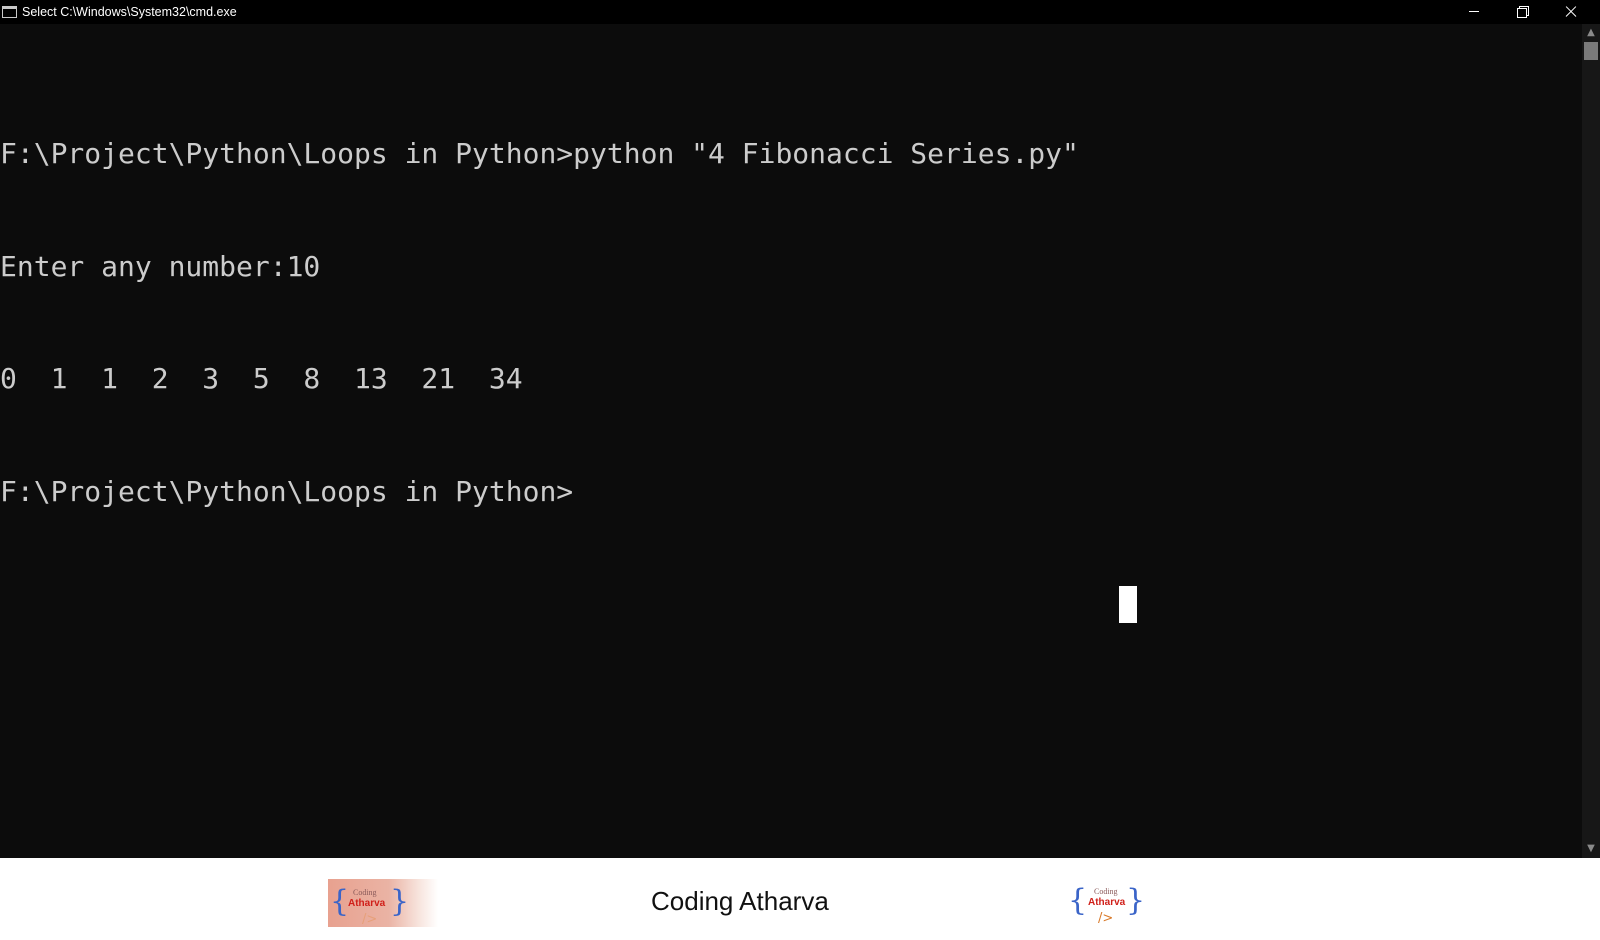 The width and height of the screenshot is (1600, 940). I want to click on window-title: Select C:\Windows\System32\cmd.exe, so click(129, 12).